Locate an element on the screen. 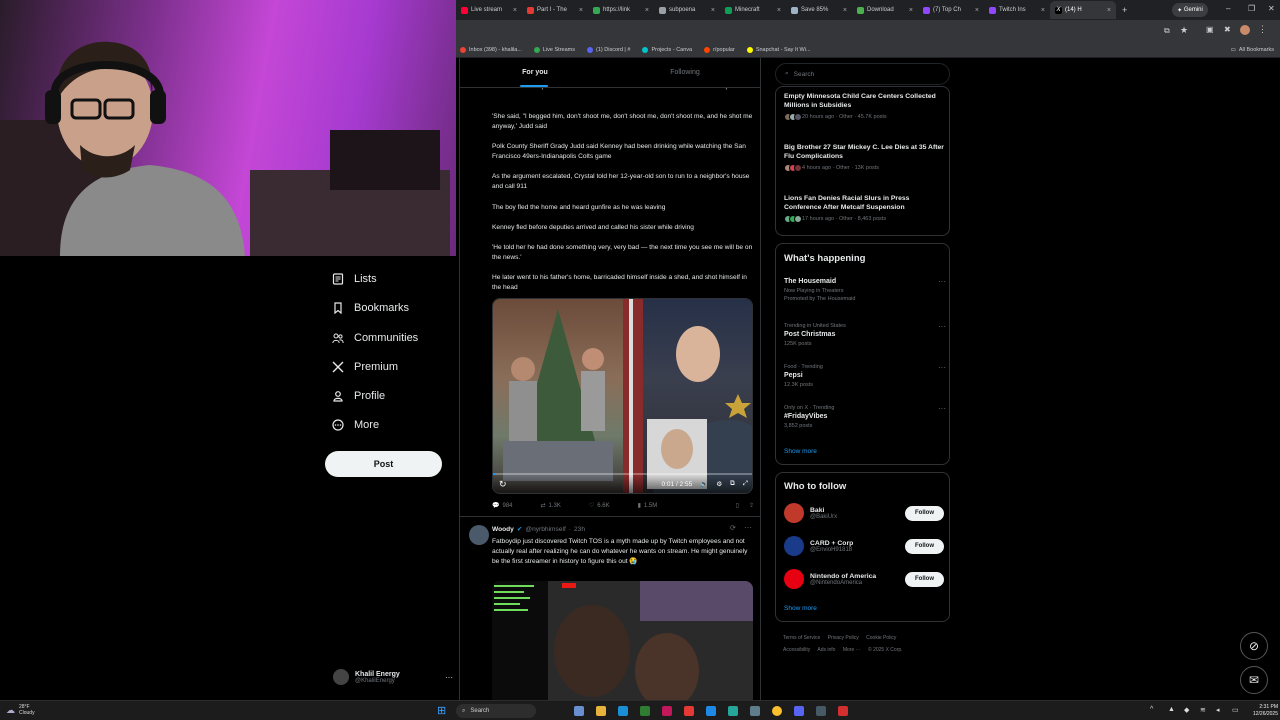 The image size is (1280, 720). file-explorer-icon is located at coordinates (601, 711).